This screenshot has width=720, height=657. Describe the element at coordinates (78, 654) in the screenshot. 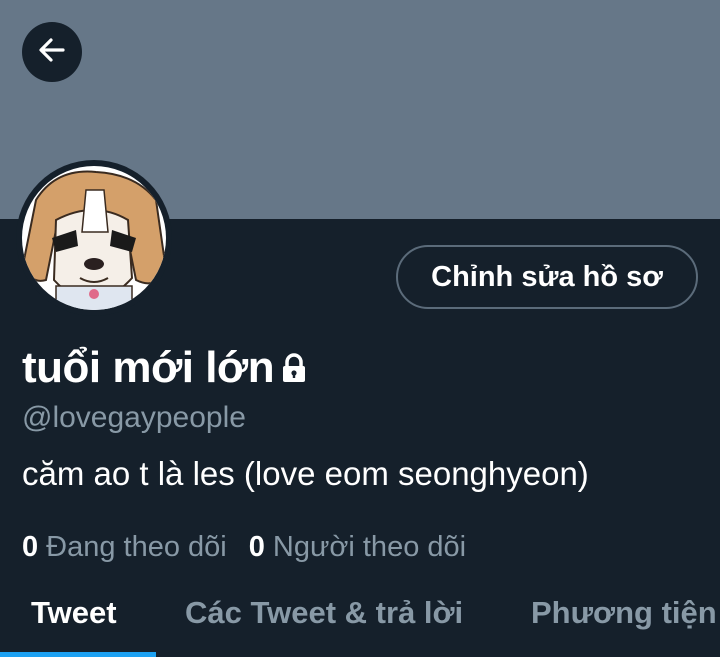

I see `active-tab-indicator` at that location.